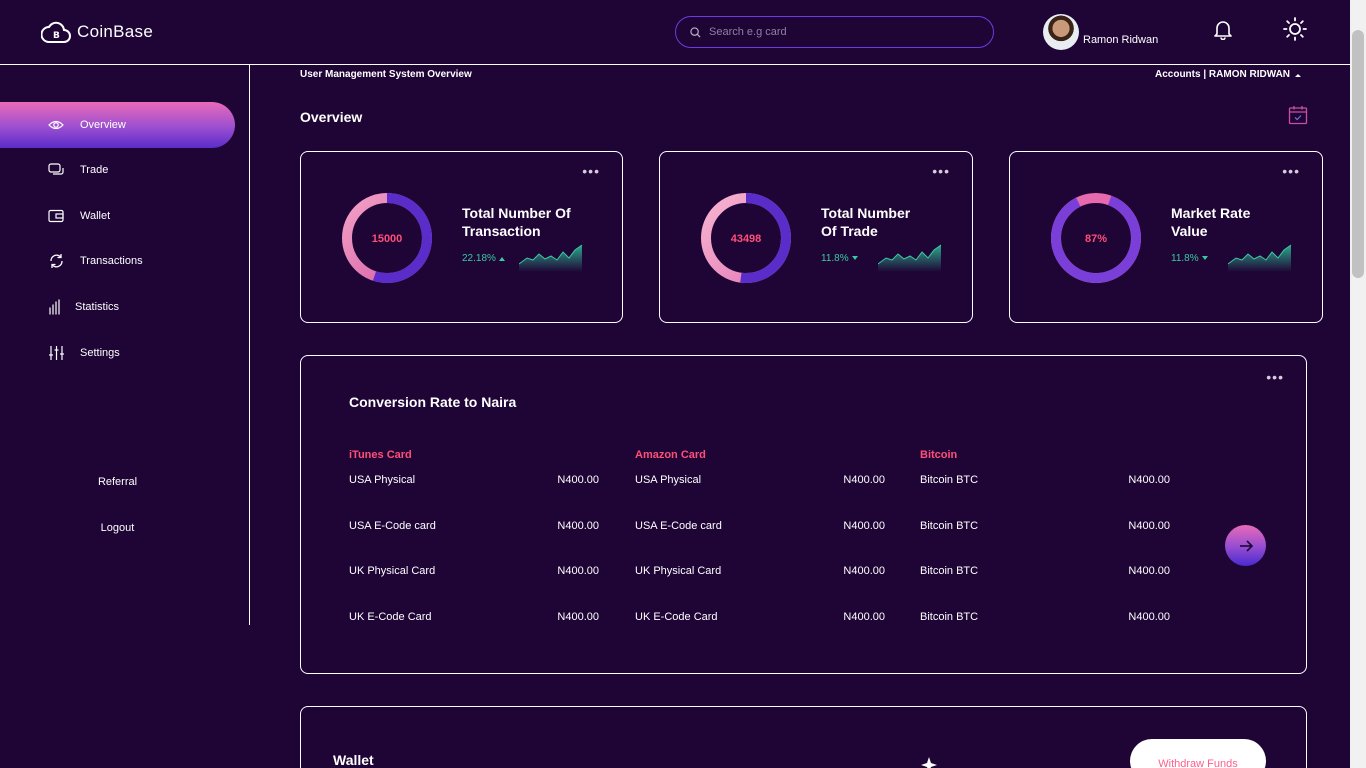 This screenshot has height=768, width=1366. I want to click on app-logo: B CoinBase, so click(97, 32).